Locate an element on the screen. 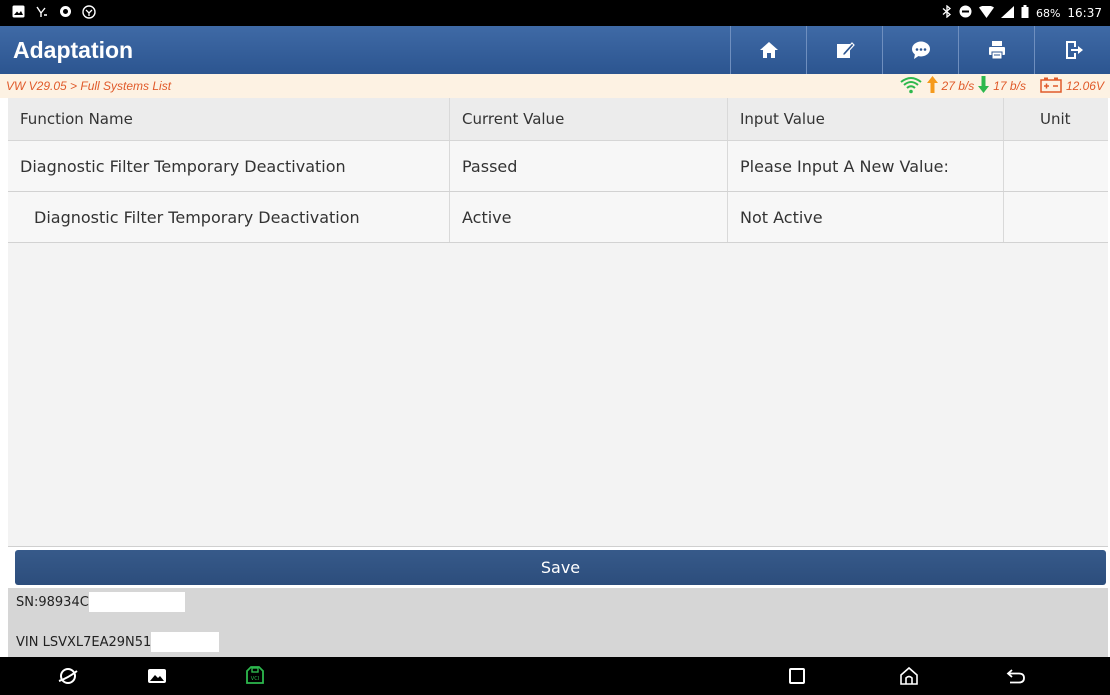  upload-rate: 27 b/s is located at coordinates (958, 86).